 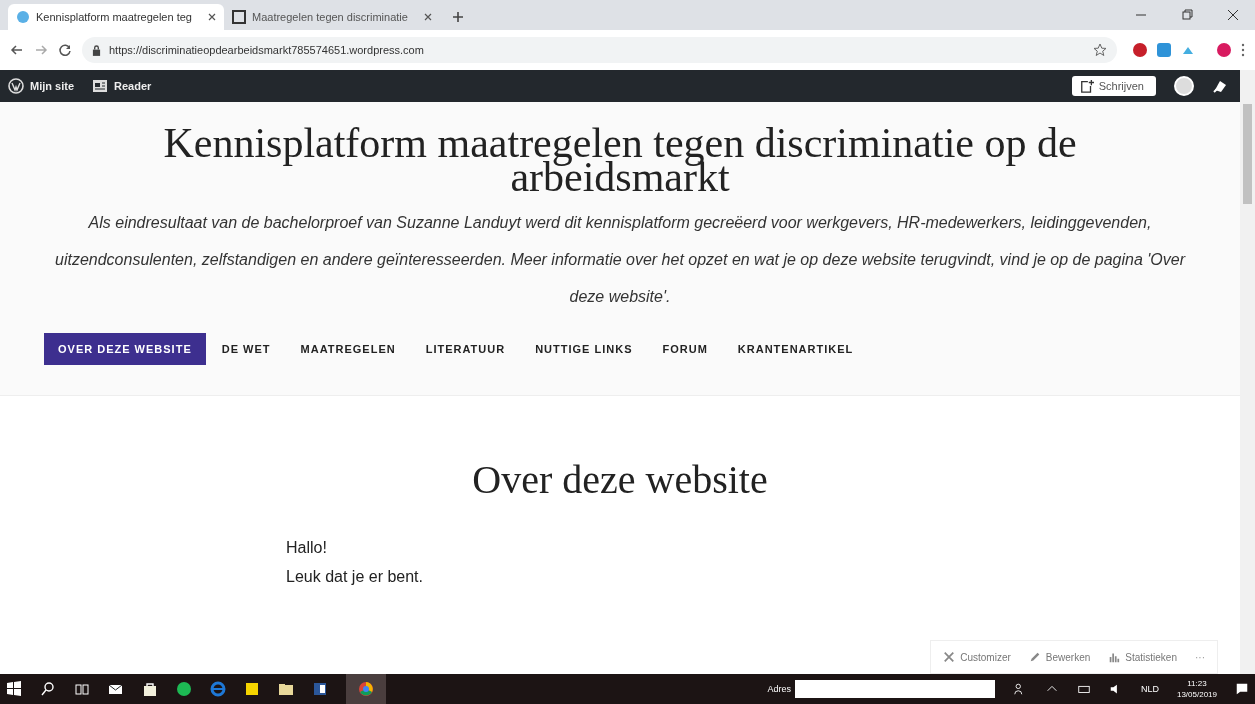 I want to click on search-icon, so click(x=48, y=689).